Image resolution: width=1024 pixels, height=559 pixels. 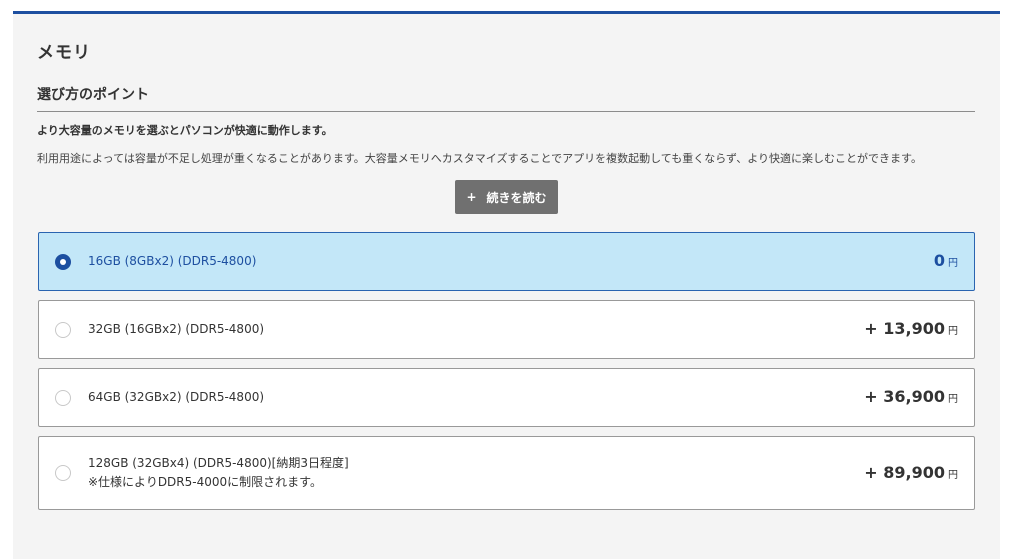 I want to click on guide-heading: 選び方のポイント, so click(x=506, y=98).